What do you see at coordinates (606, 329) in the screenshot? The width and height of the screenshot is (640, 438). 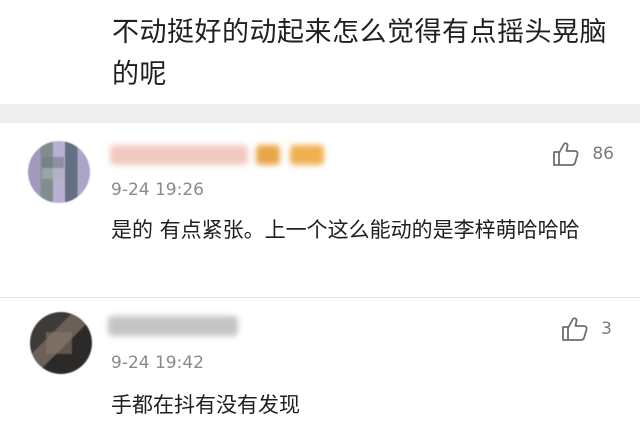 I see `like-count: 3` at bounding box center [606, 329].